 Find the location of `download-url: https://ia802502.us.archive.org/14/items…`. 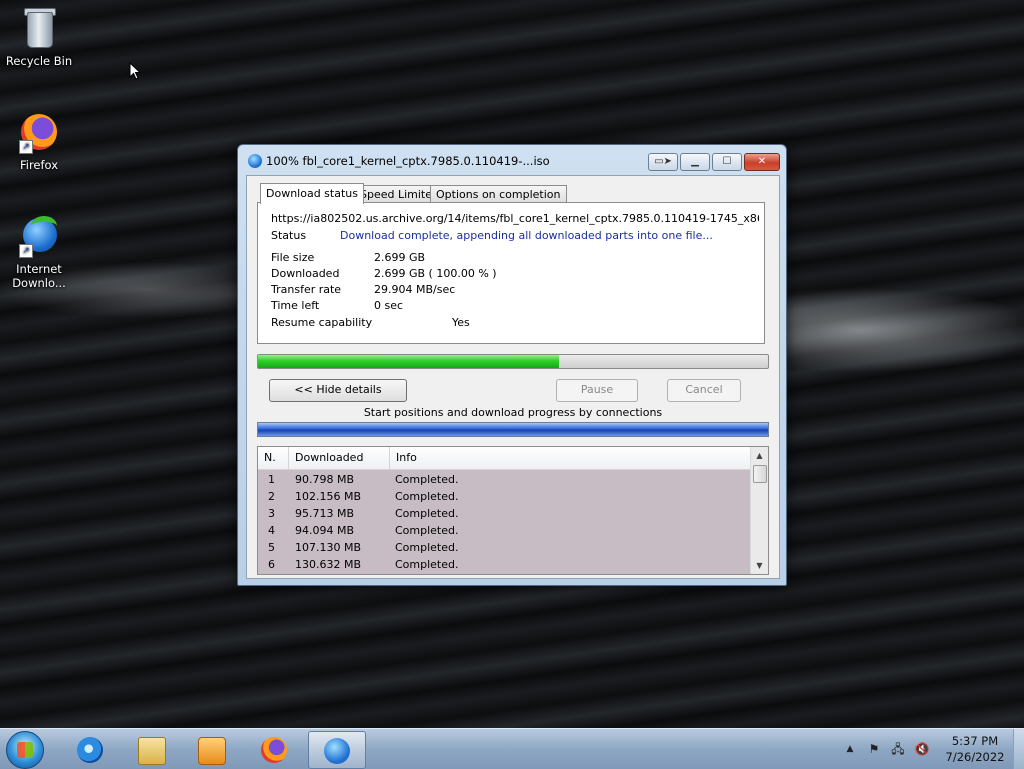

download-url: https://ia802502.us.archive.org/14/items… is located at coordinates (515, 218).